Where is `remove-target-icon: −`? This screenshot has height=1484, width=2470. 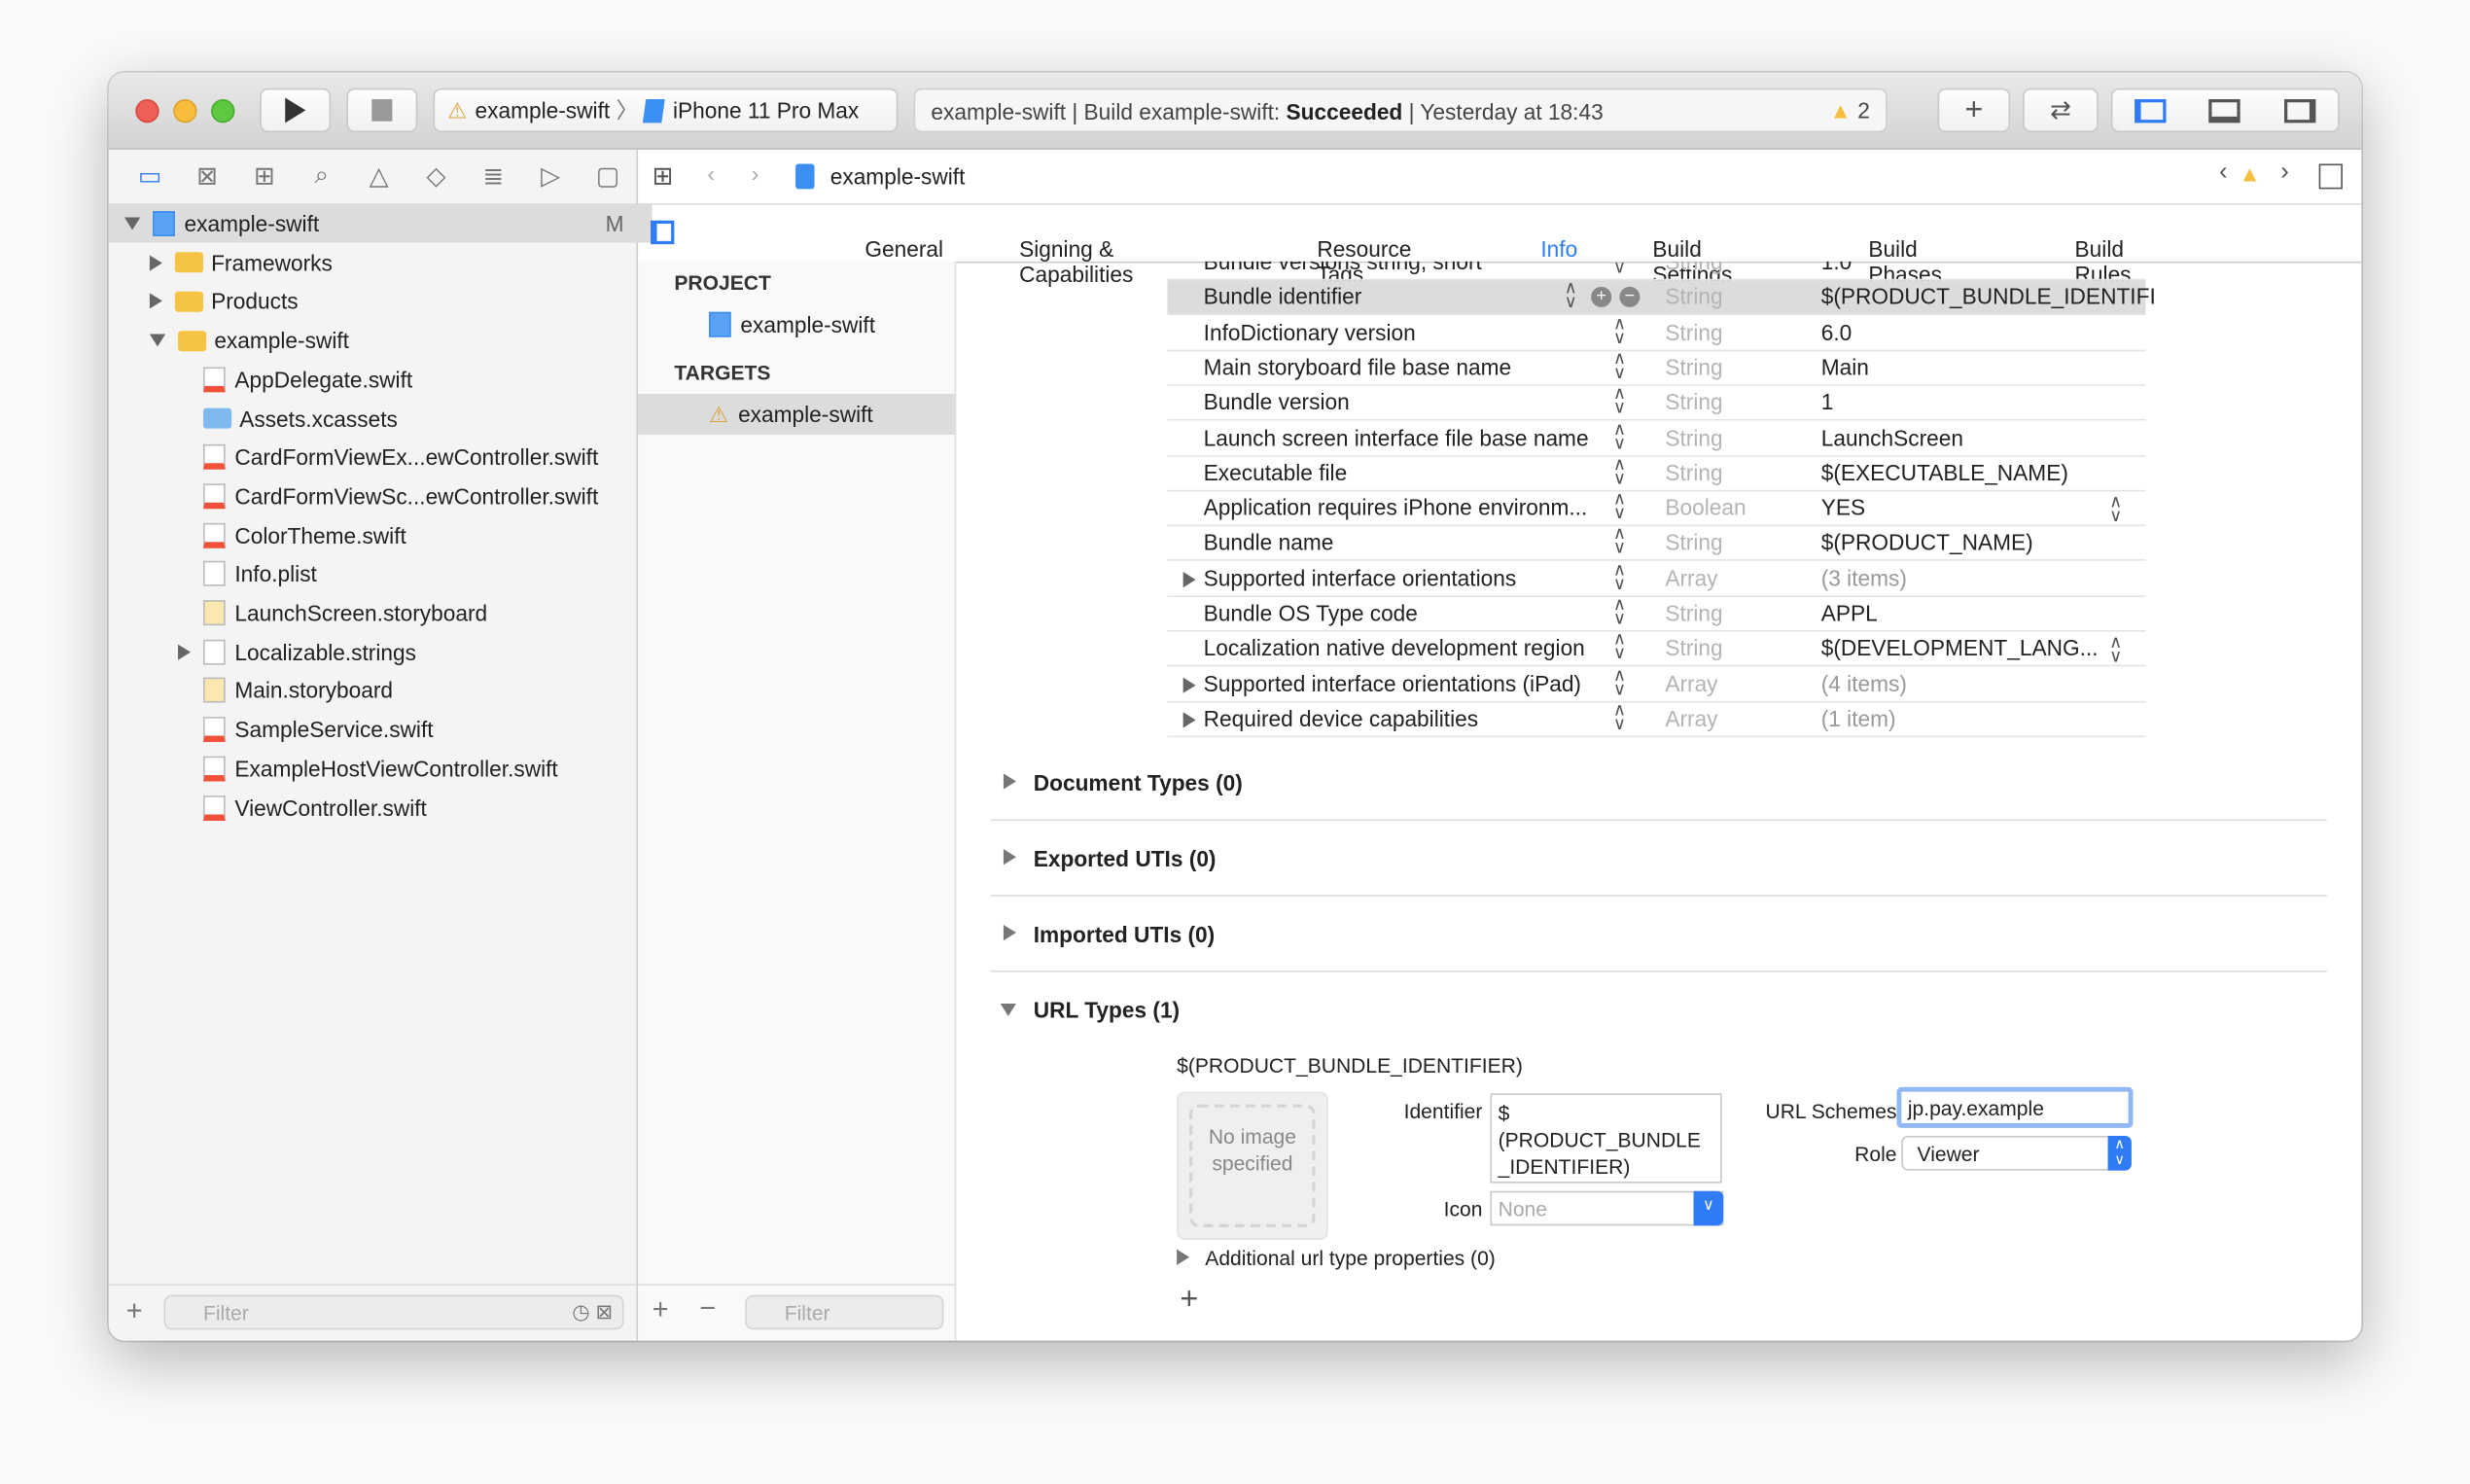
remove-target-icon: − is located at coordinates (707, 1308).